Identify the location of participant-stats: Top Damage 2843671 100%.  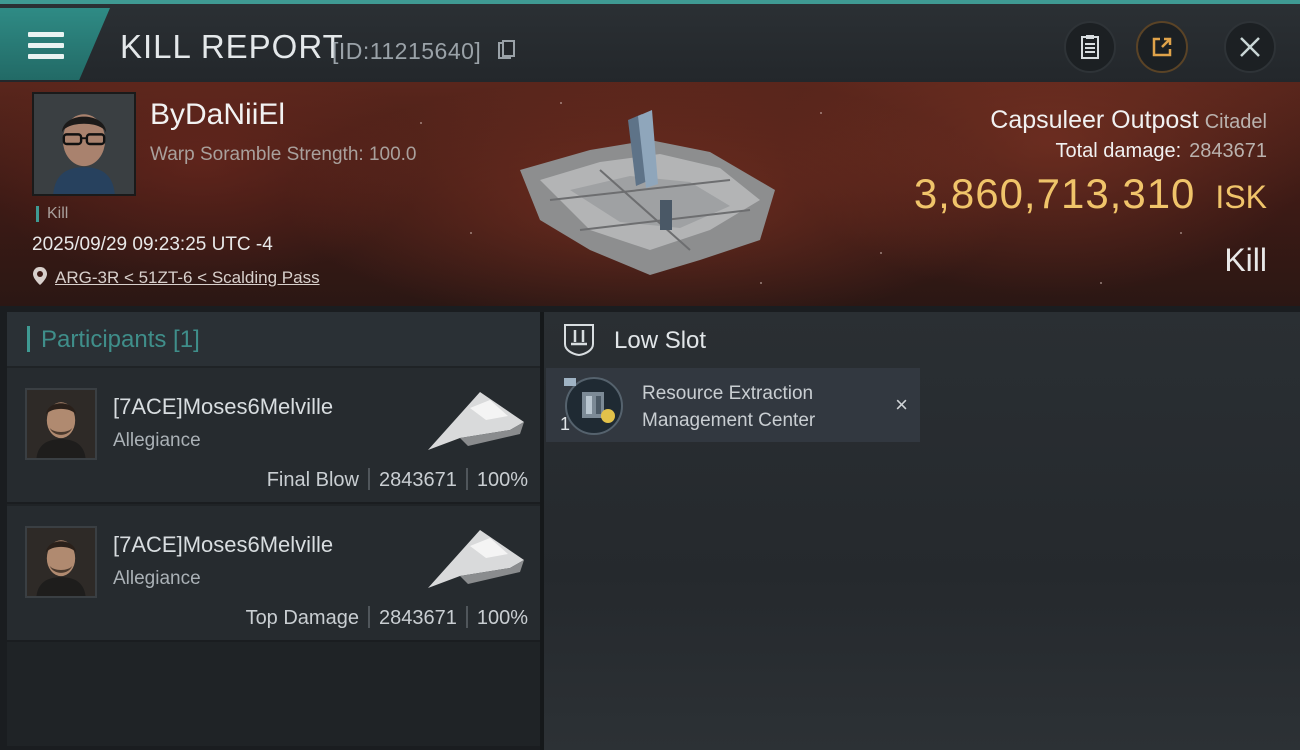
(387, 618).